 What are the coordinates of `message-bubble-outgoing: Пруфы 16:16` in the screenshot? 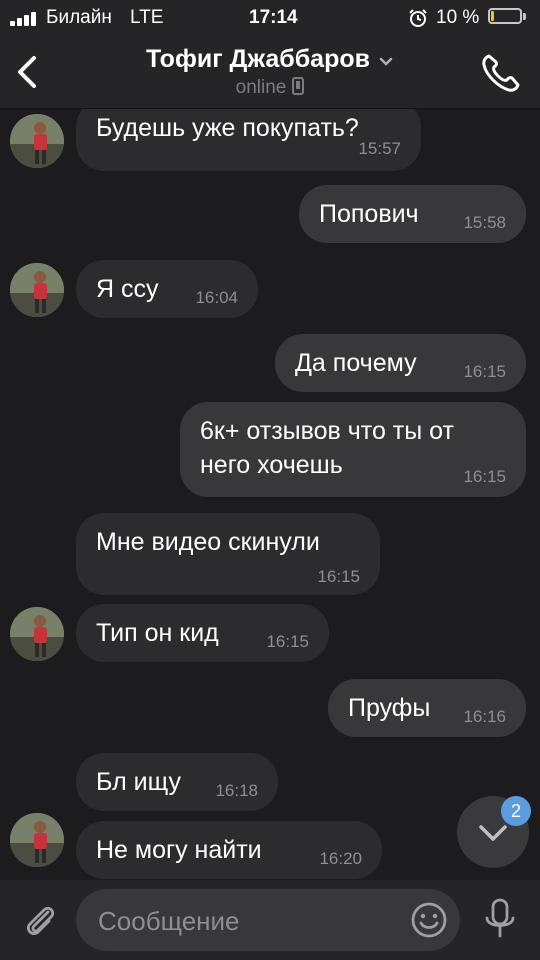 It's located at (427, 708).